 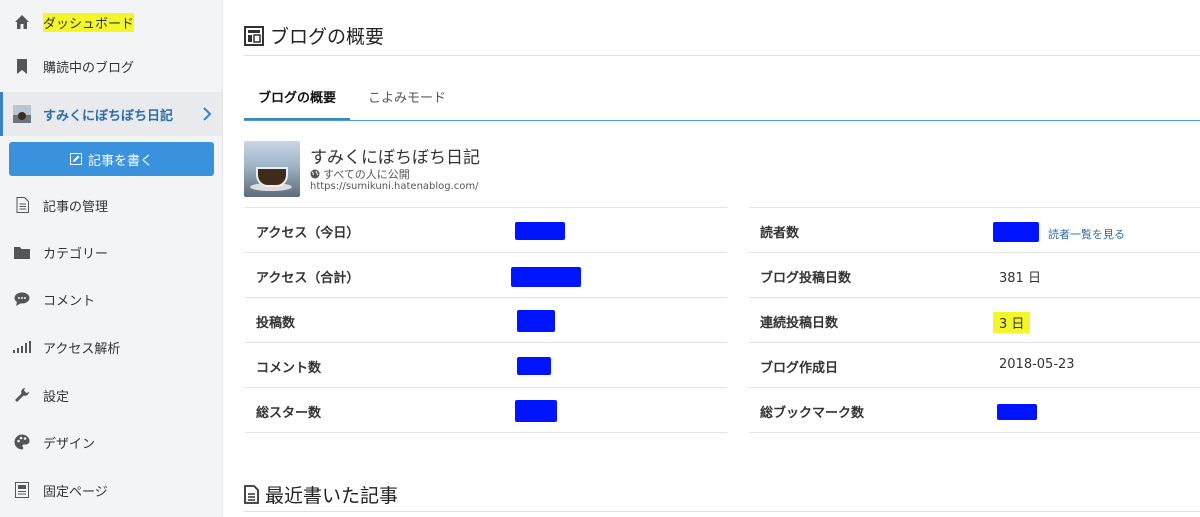 I want to click on stat-label: 読者数, so click(x=780, y=233).